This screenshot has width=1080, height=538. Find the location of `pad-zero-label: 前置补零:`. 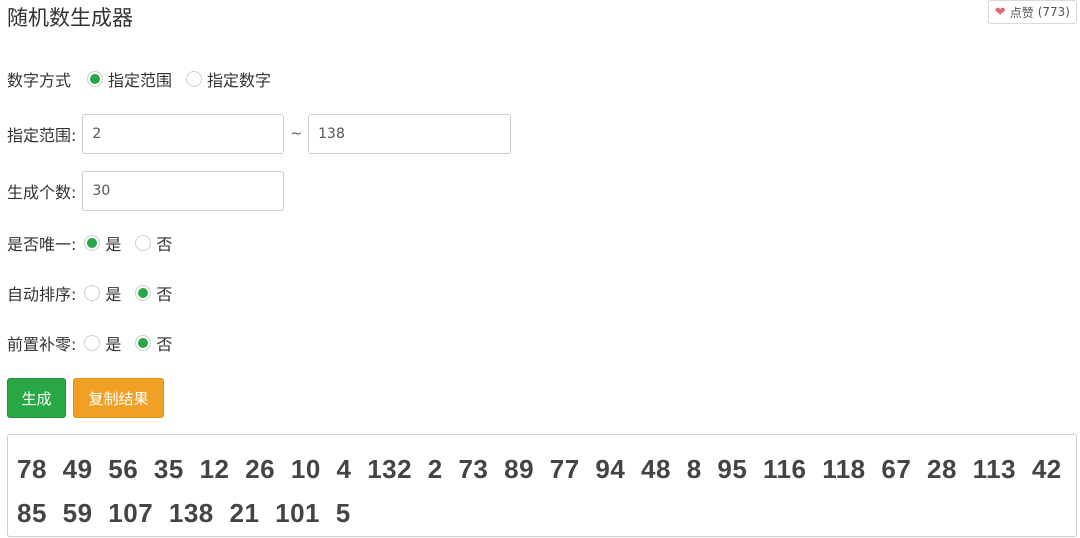

pad-zero-label: 前置补零: is located at coordinates (42, 344).